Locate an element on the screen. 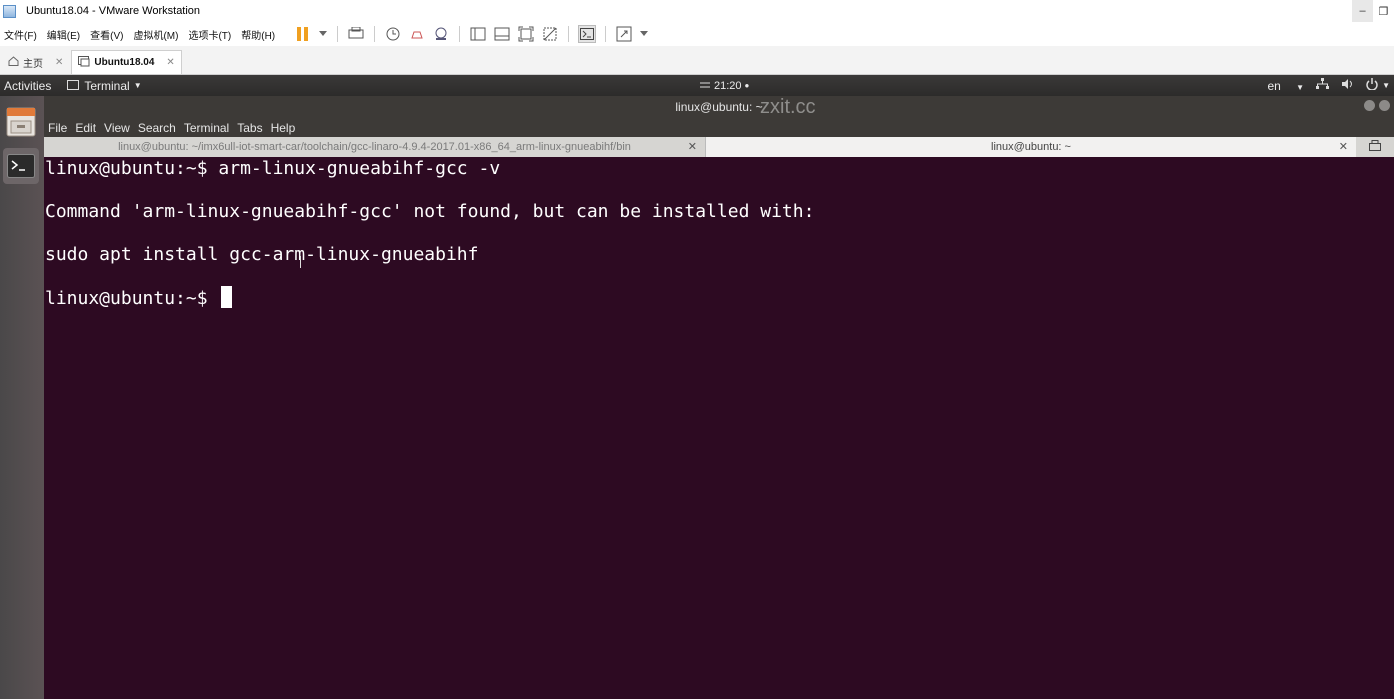 Image resolution: width=1394 pixels, height=699 pixels. menu-tabs: 选项卡(T) is located at coordinates (210, 34).